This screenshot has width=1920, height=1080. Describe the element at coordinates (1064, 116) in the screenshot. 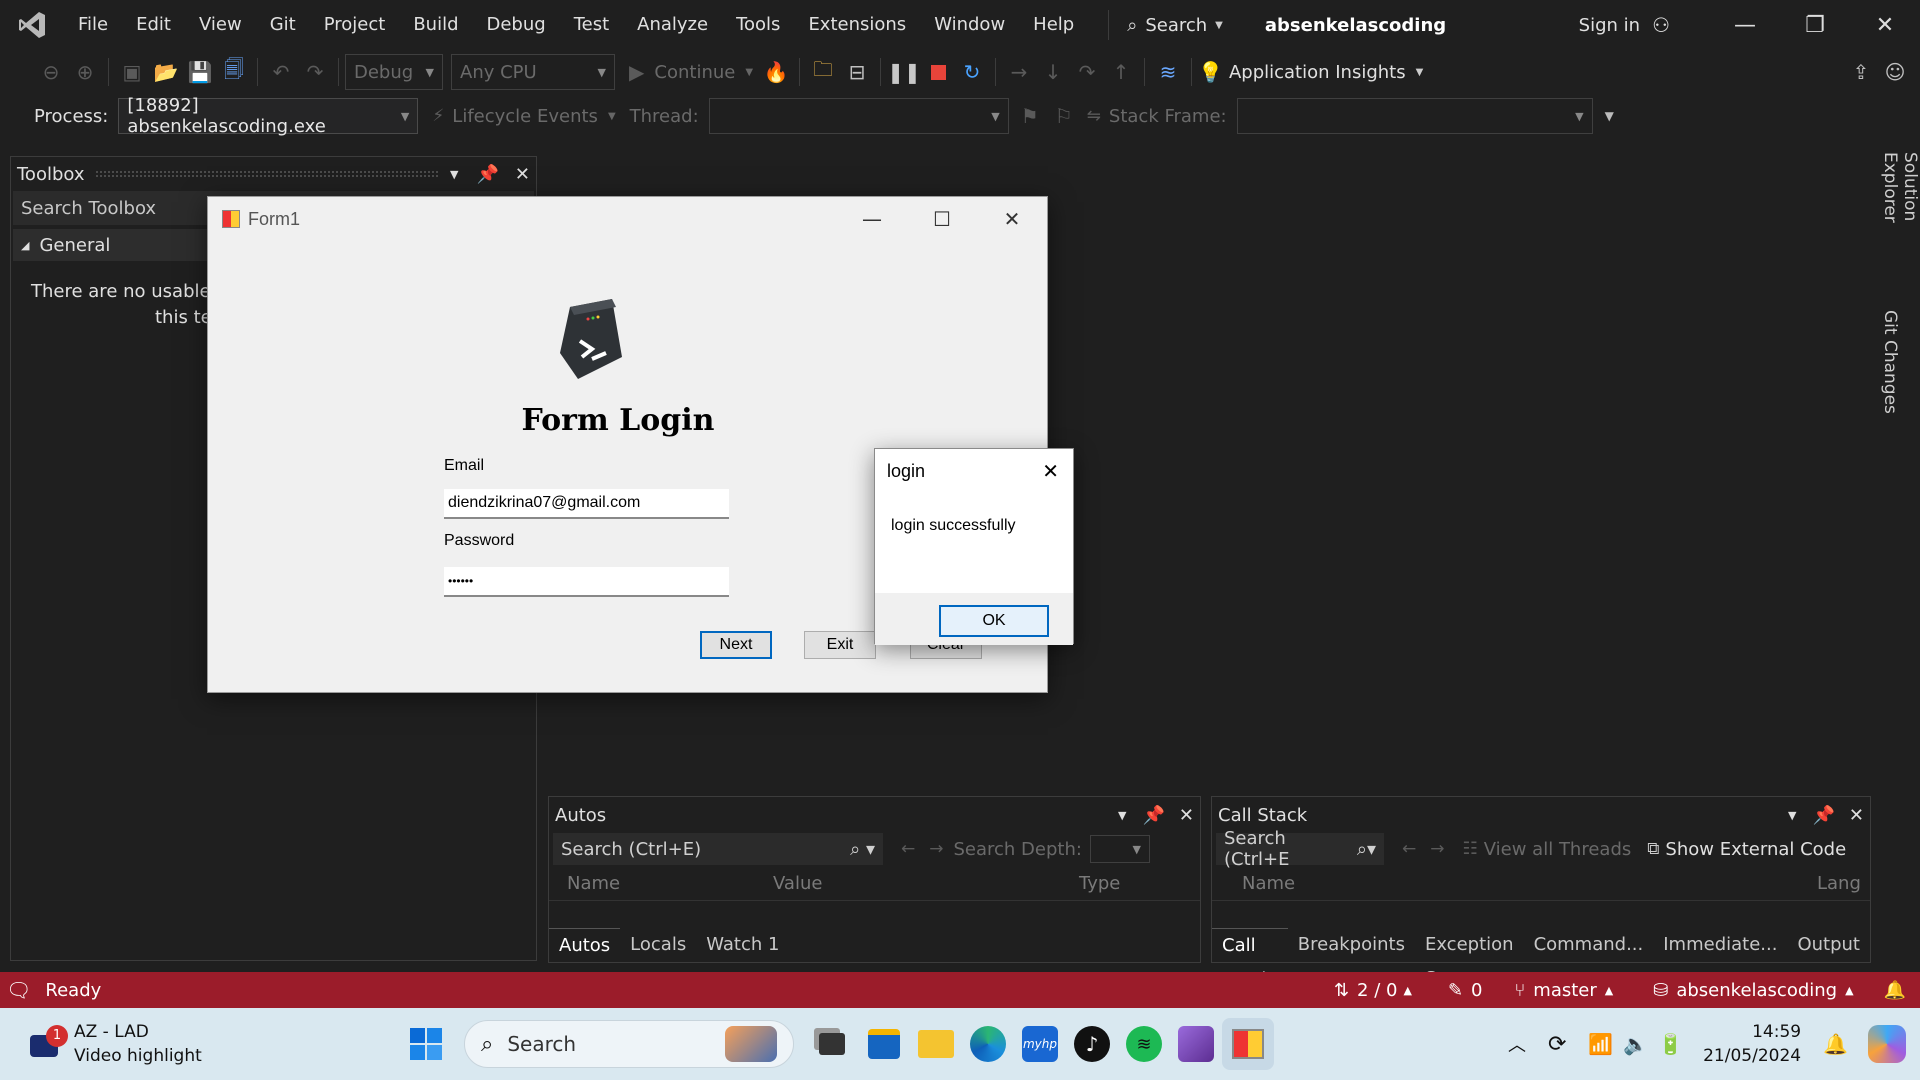

I see `flag-threads-icon: ⚐` at that location.